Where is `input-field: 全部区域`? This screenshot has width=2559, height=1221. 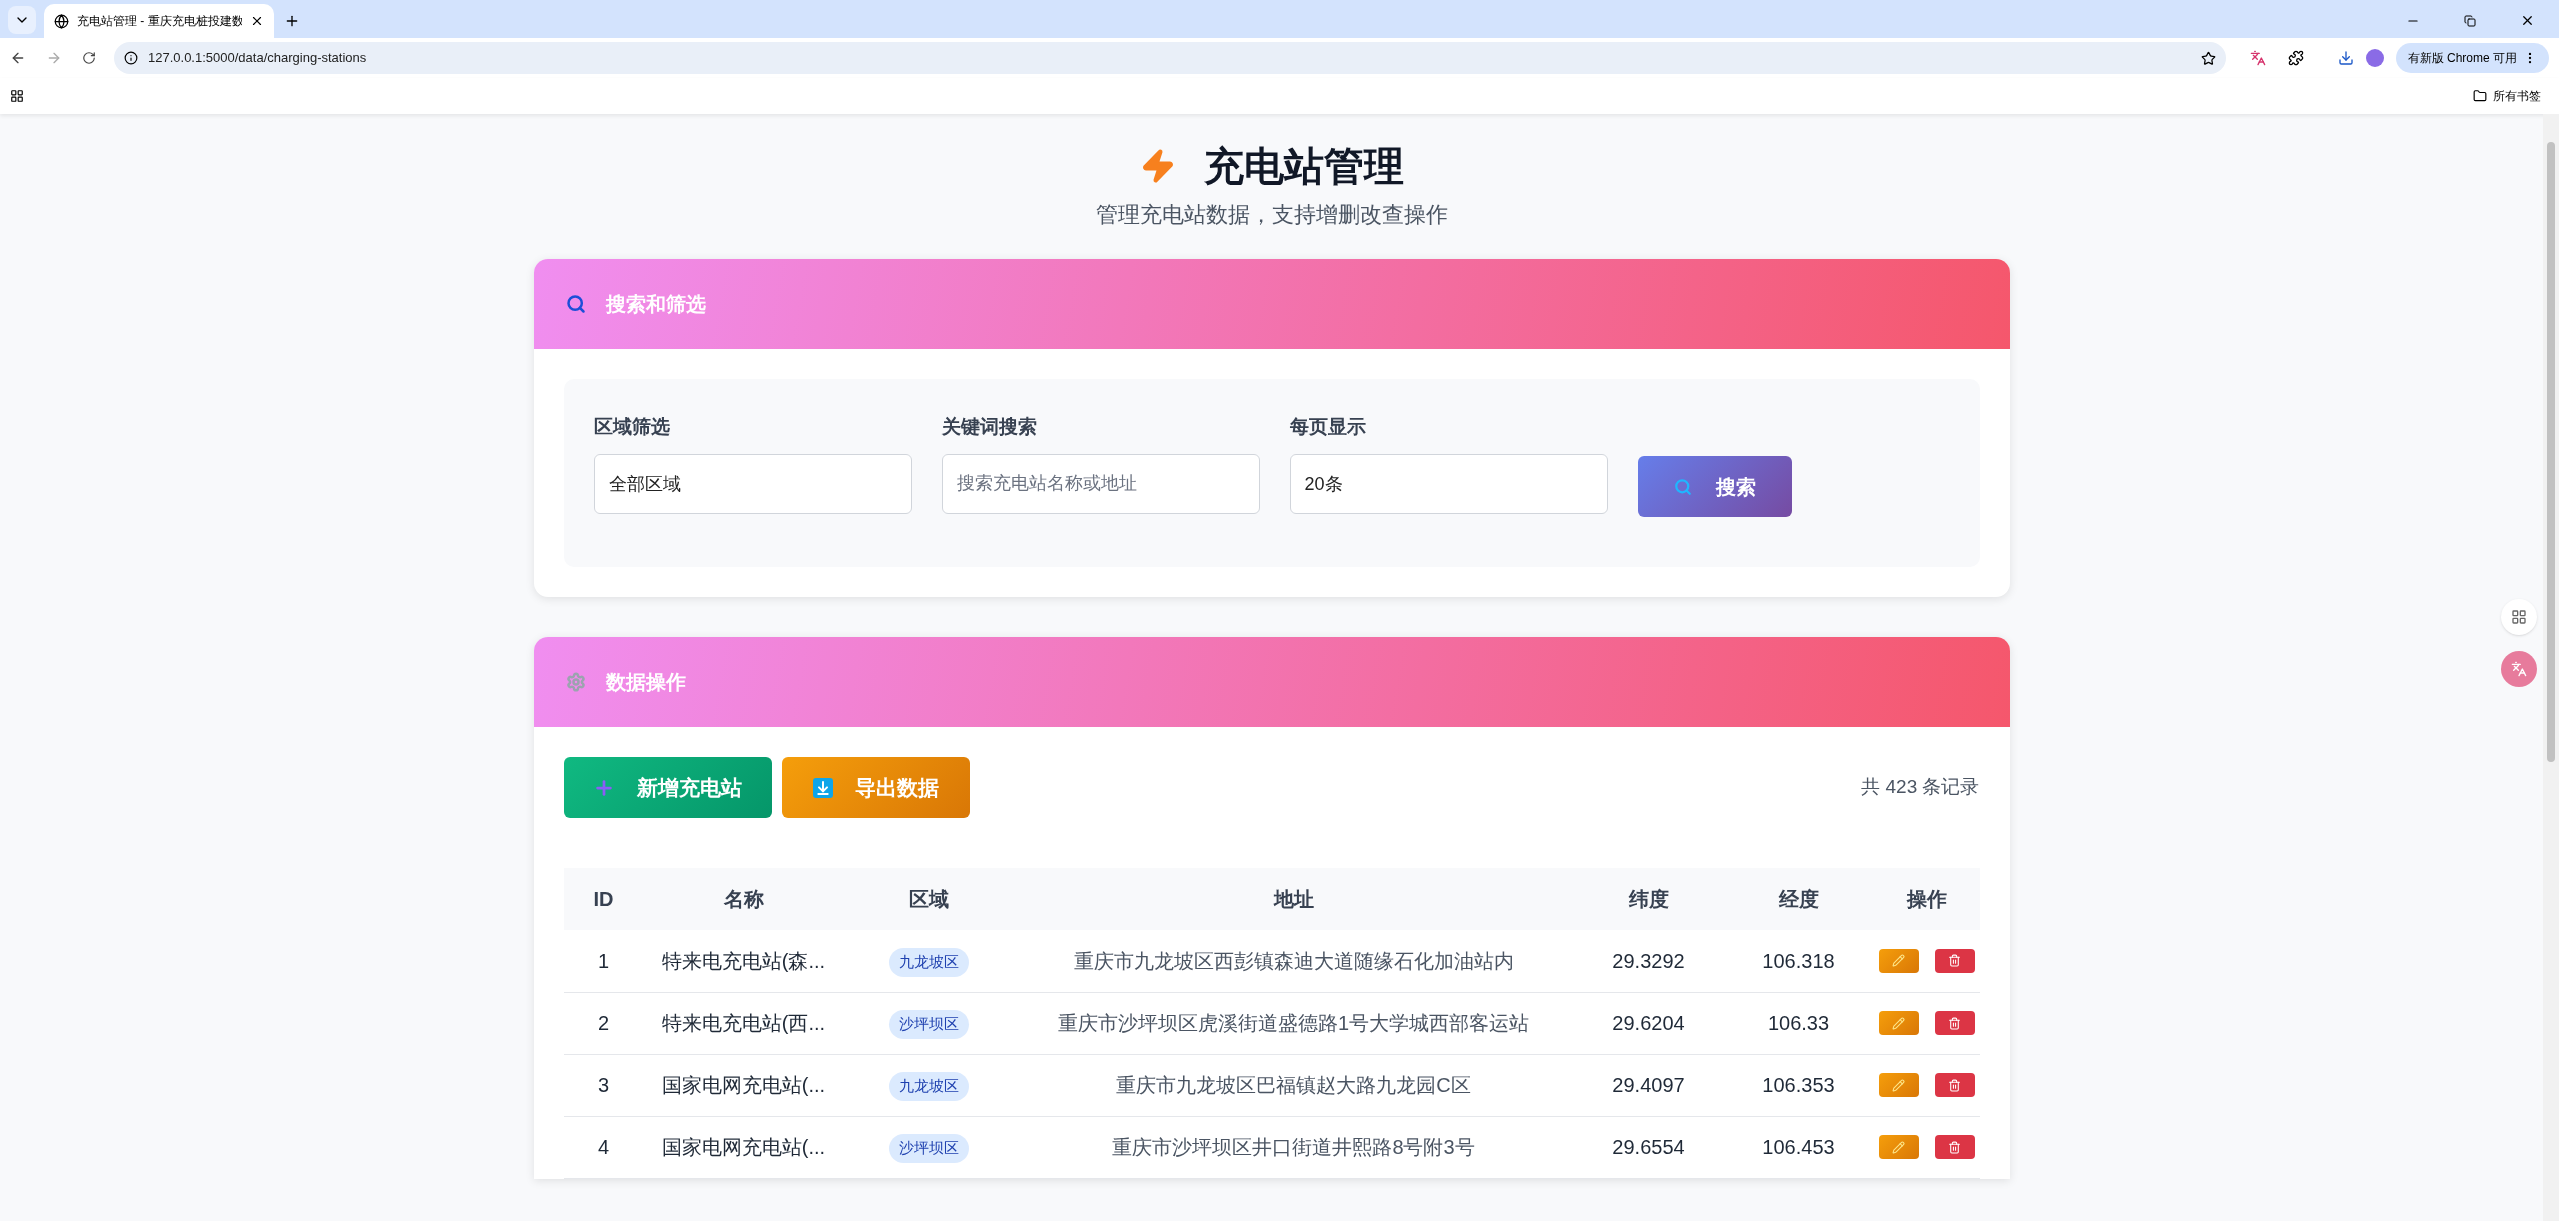
input-field: 全部区域 is located at coordinates (752, 483).